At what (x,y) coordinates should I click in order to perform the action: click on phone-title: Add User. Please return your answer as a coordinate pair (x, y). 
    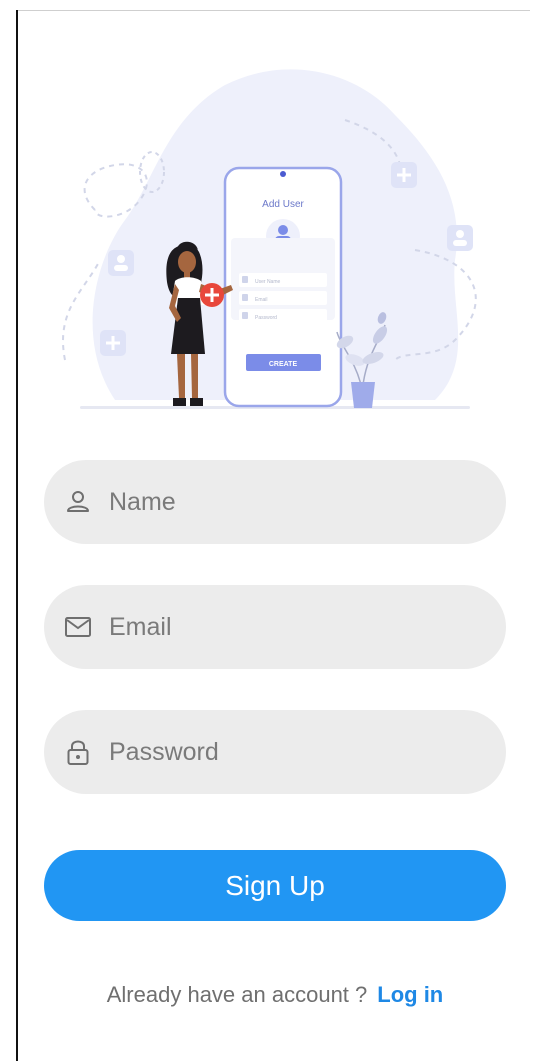
    Looking at the image, I should click on (283, 204).